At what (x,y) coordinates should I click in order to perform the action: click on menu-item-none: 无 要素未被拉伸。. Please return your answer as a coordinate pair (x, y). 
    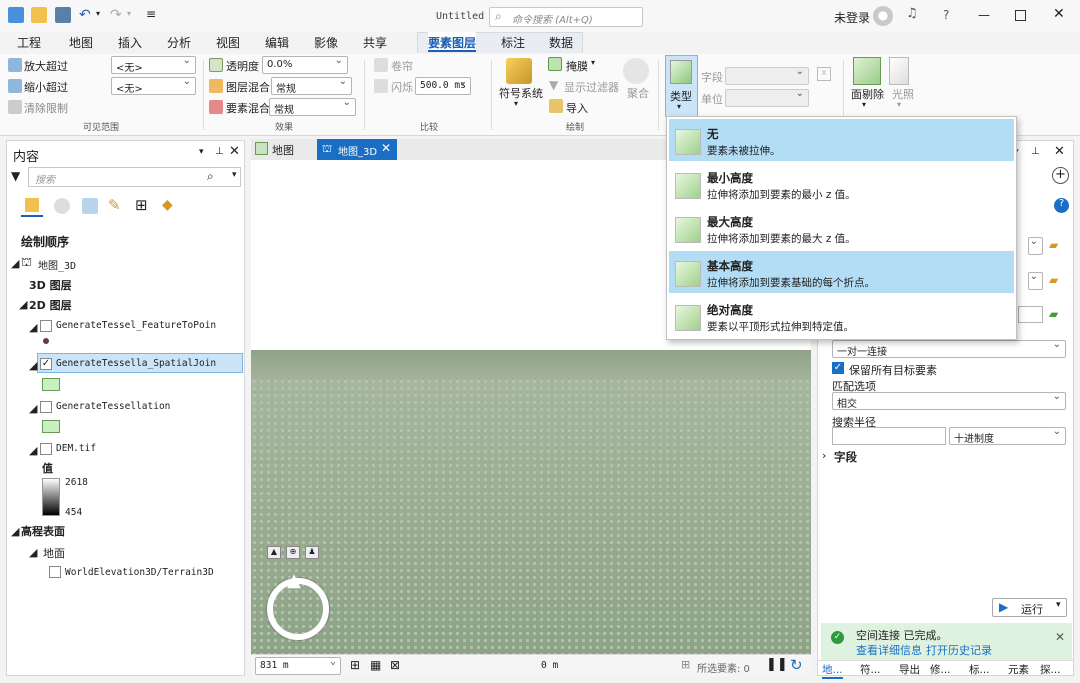
    Looking at the image, I should click on (841, 140).